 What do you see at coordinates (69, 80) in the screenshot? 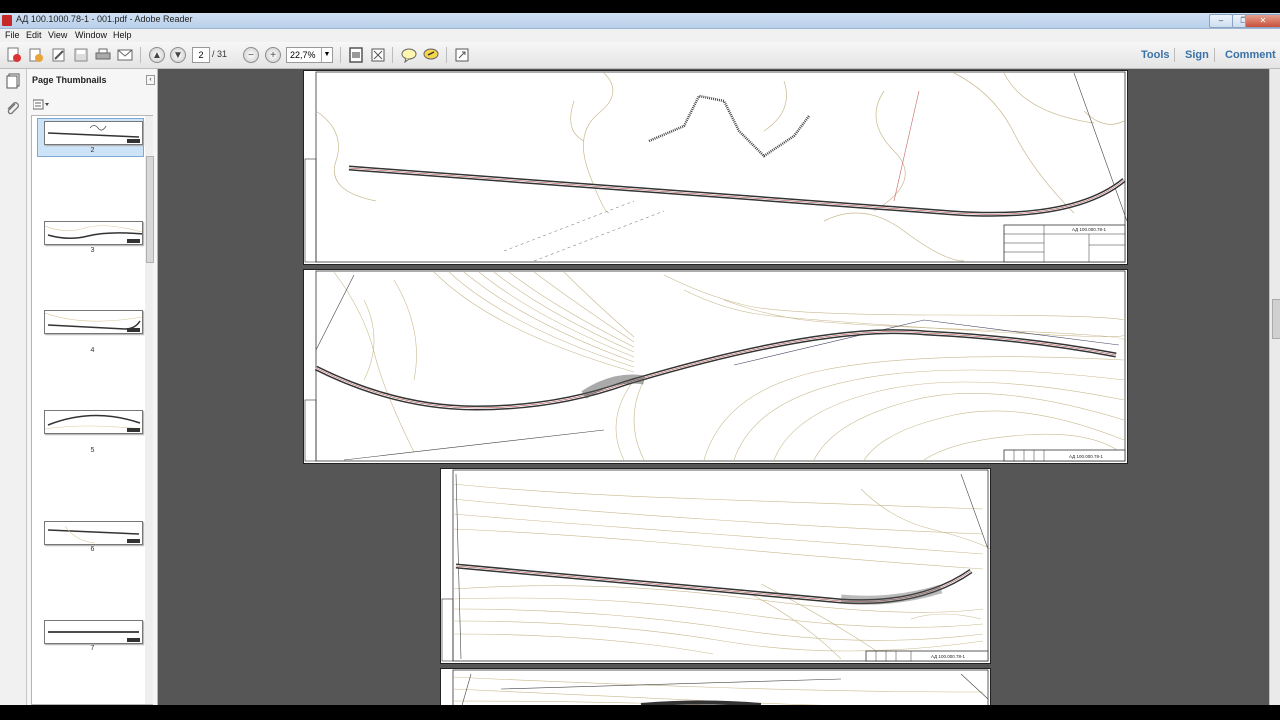
I see `panel-title: Page Thumbnails` at bounding box center [69, 80].